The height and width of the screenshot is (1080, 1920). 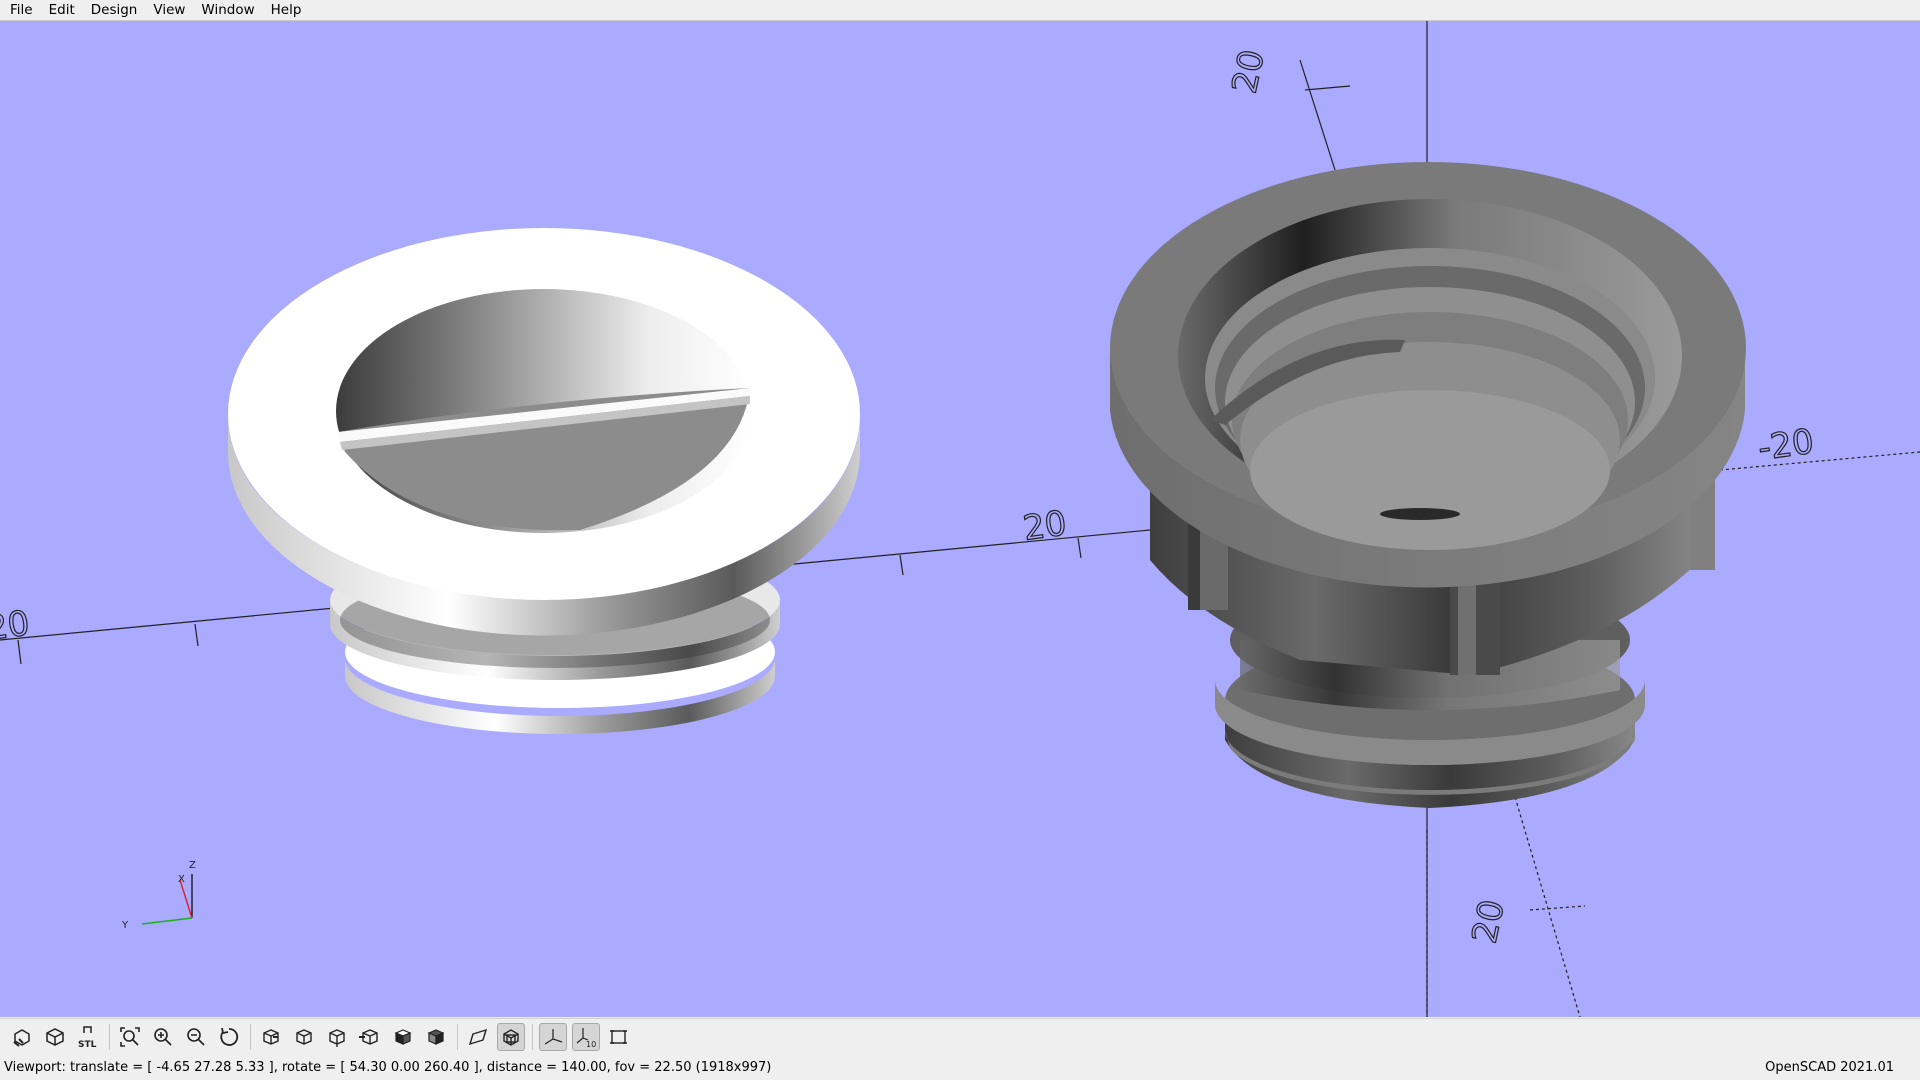 I want to click on axis-indicator-z: Z, so click(x=192, y=865).